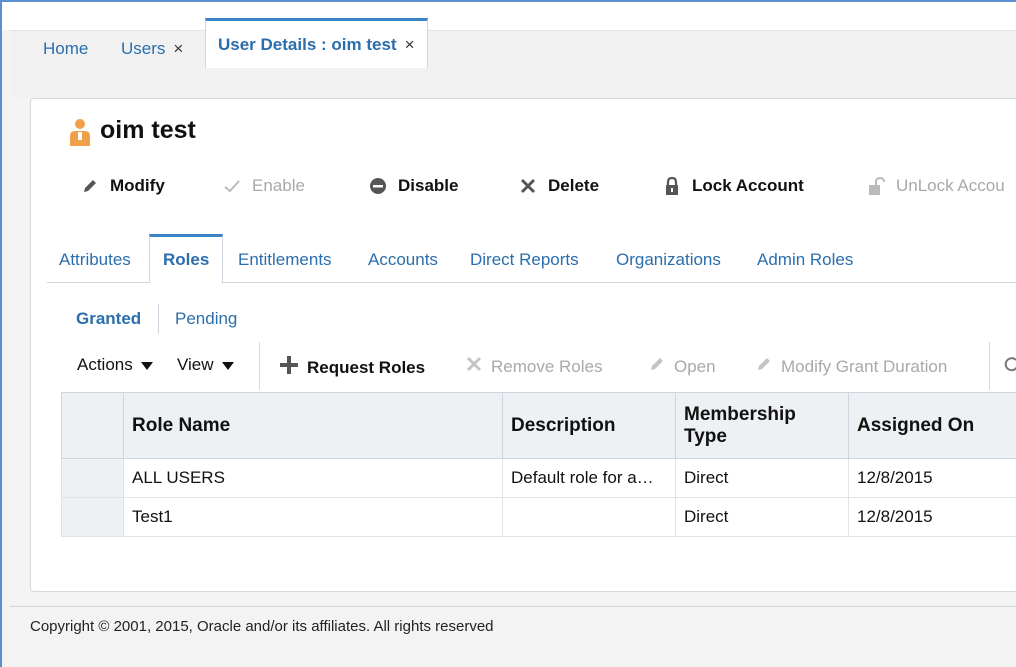 This screenshot has width=1016, height=667. What do you see at coordinates (307, 44) in the screenshot?
I see `tab-user-details-label: User Details : oim test` at bounding box center [307, 44].